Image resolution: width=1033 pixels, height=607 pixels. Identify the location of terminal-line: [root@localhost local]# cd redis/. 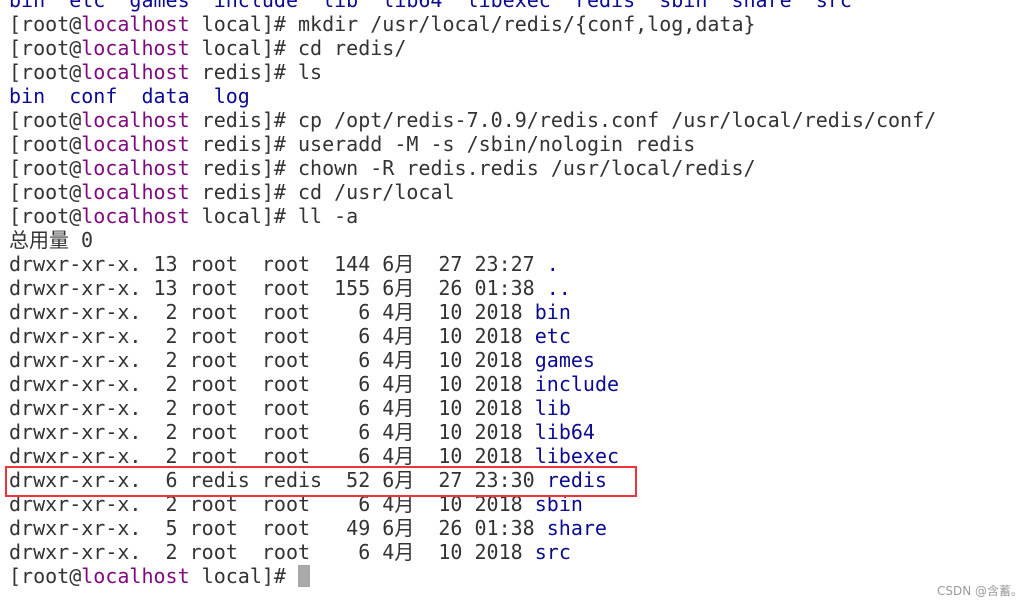
(472, 48).